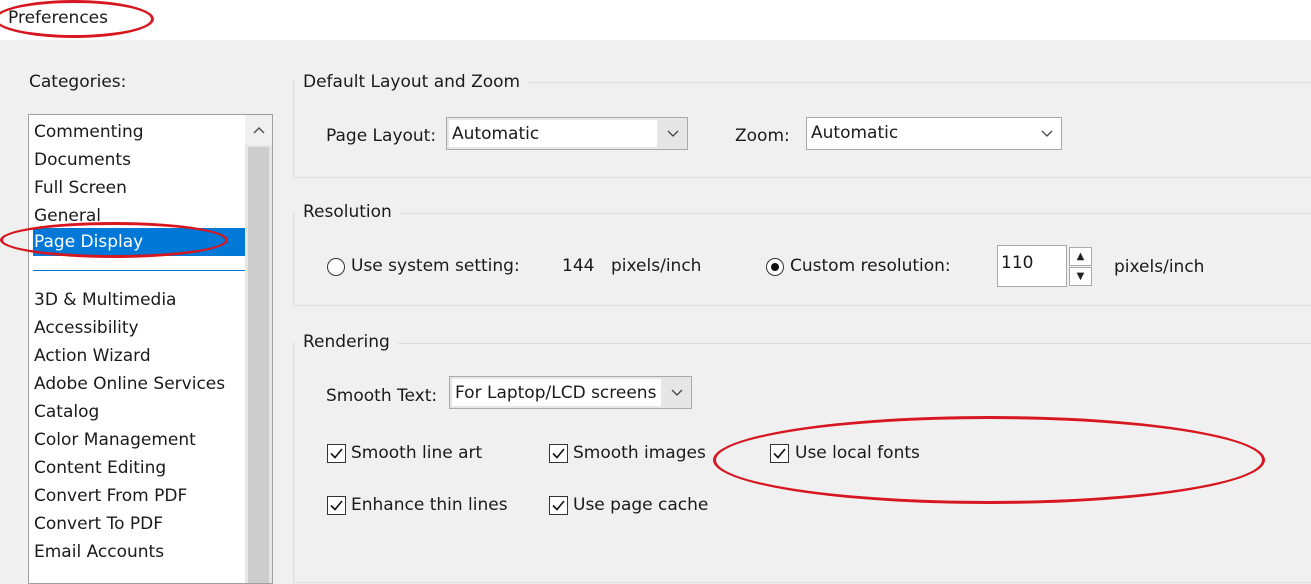  I want to click on category-item: Accessibility, so click(139, 328).